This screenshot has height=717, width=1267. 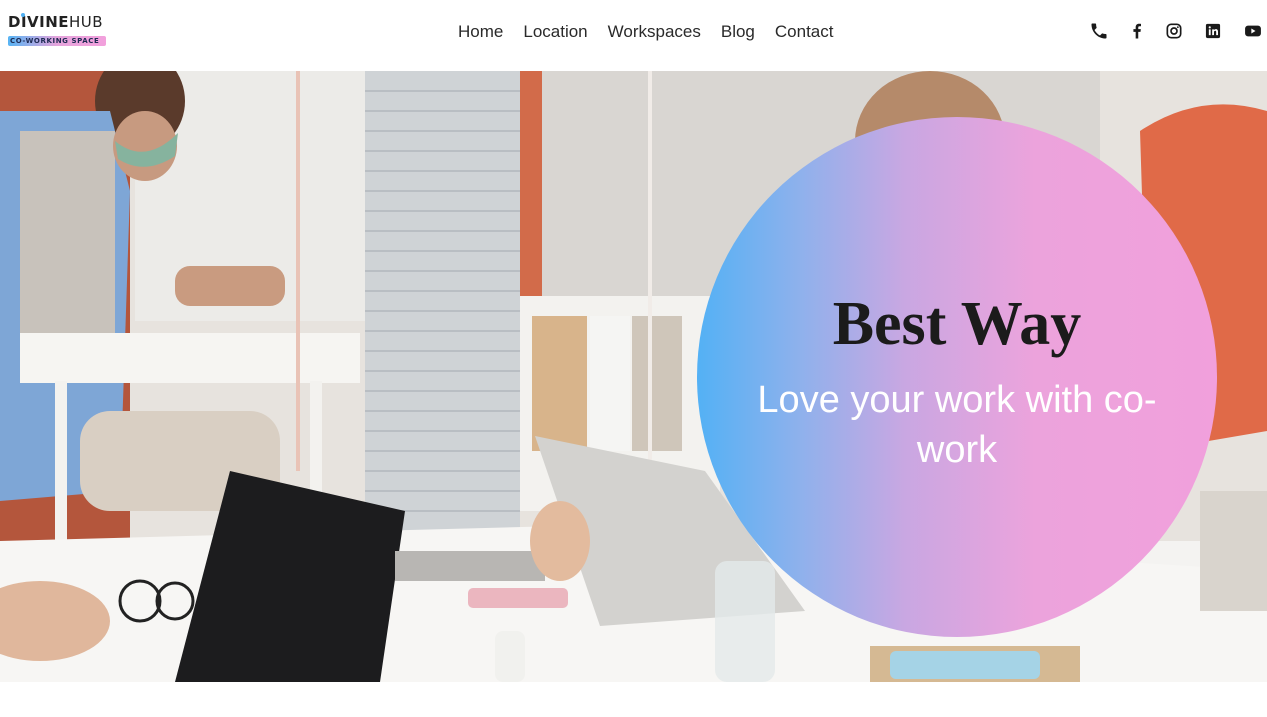 I want to click on facebook-icon, so click(x=1137, y=31).